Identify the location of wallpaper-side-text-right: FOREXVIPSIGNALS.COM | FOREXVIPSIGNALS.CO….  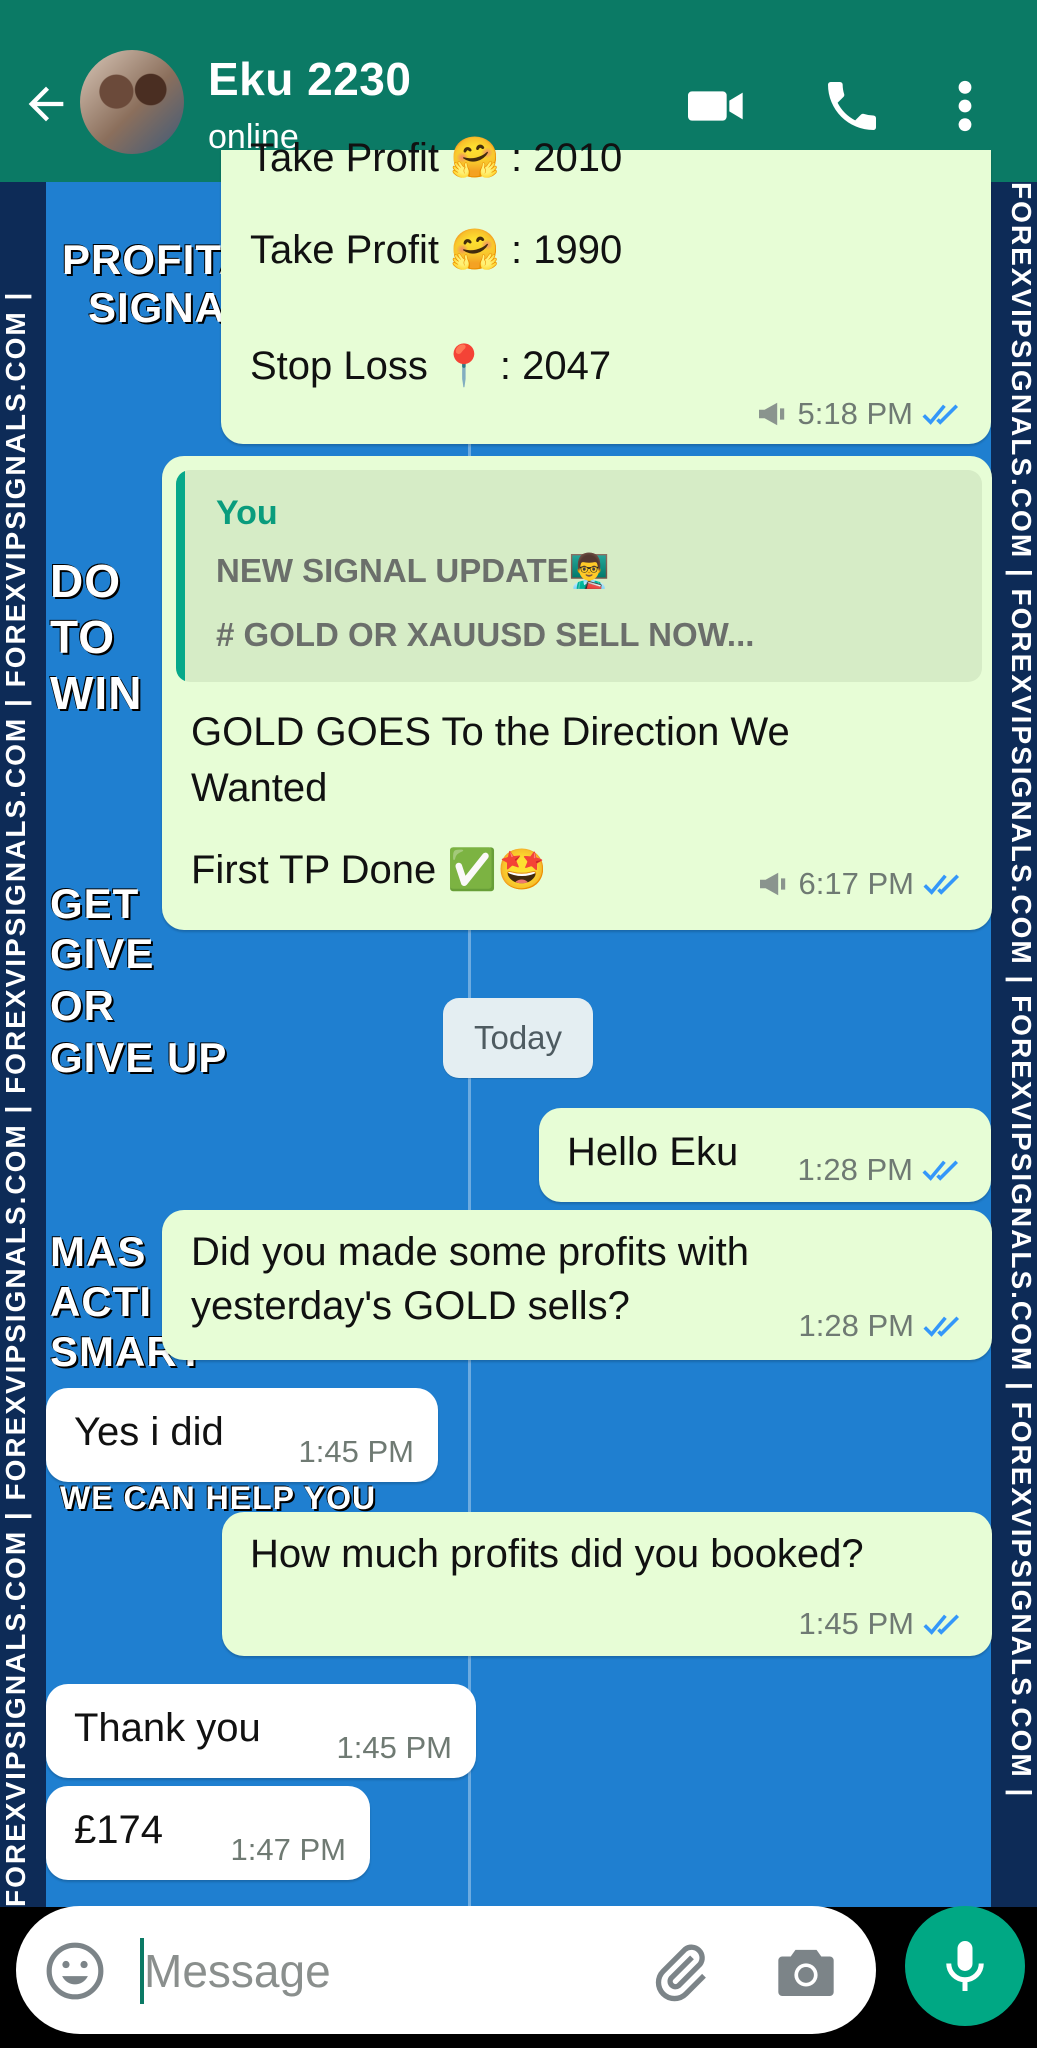
(1014, 1044).